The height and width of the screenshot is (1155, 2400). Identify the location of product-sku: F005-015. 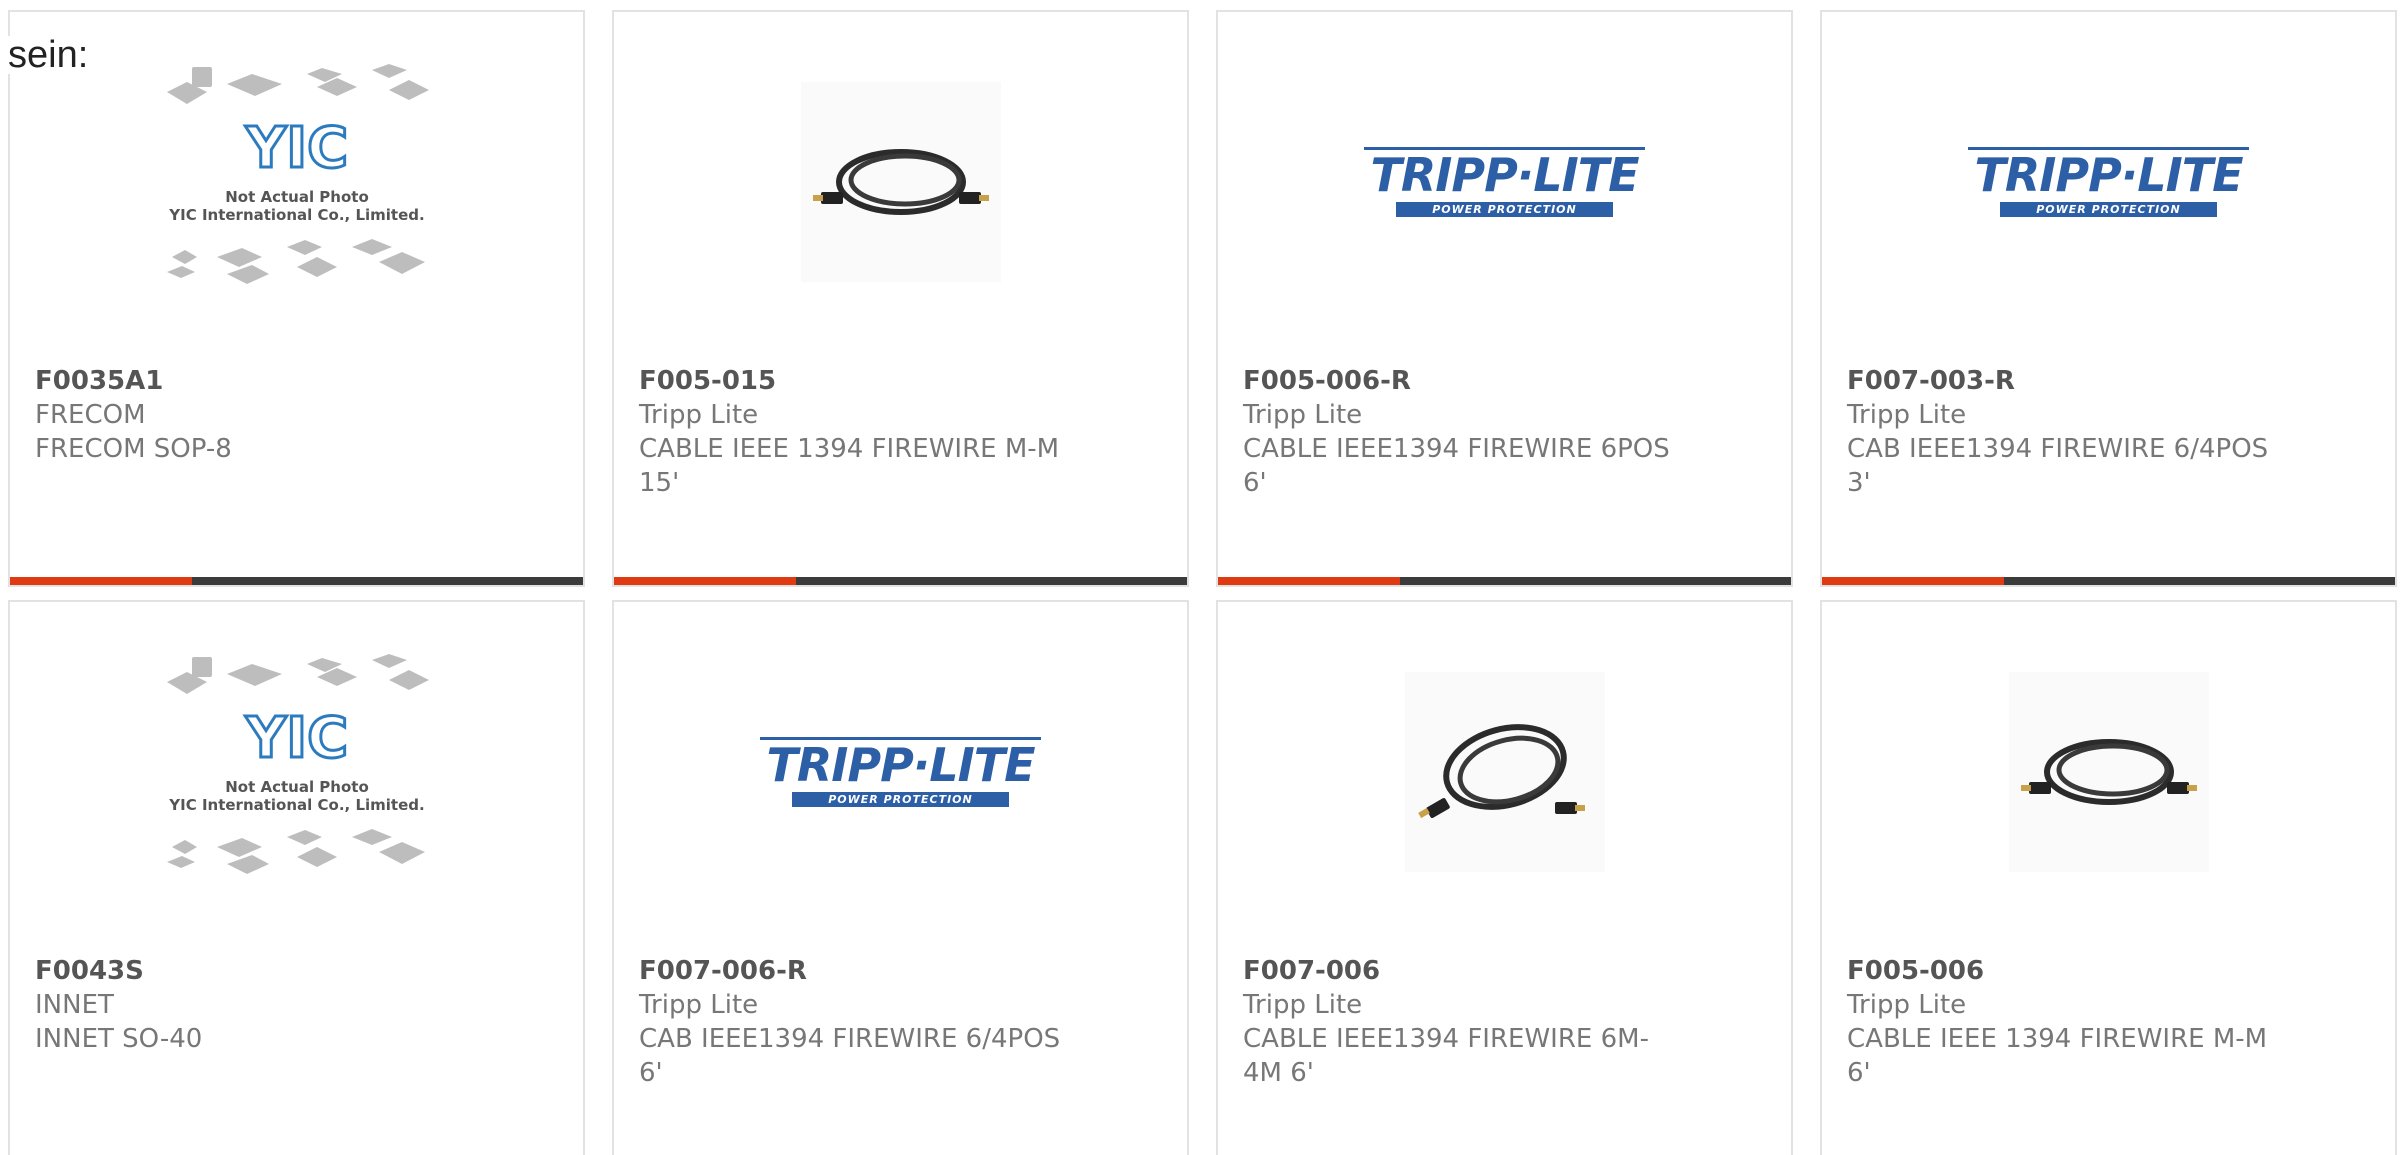
(707, 381).